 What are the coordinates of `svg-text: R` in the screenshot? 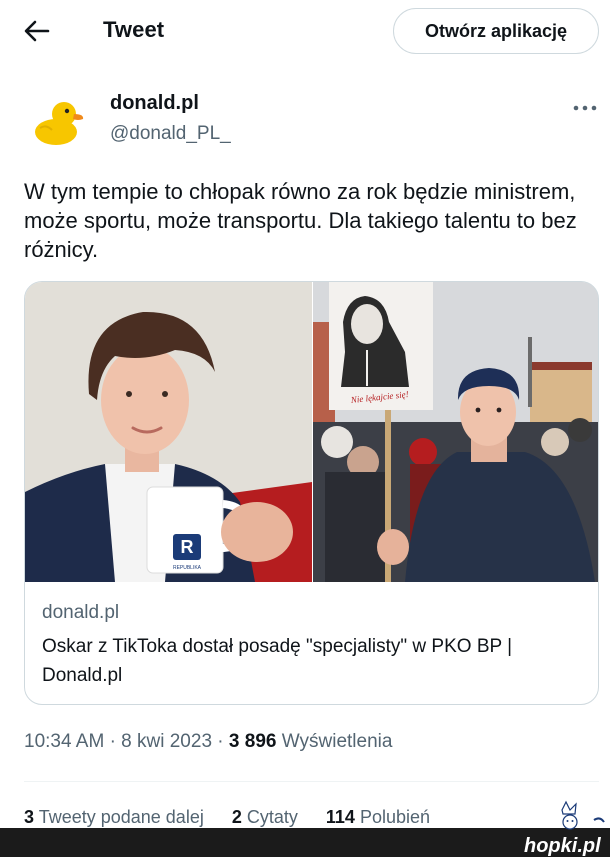 It's located at (187, 547).